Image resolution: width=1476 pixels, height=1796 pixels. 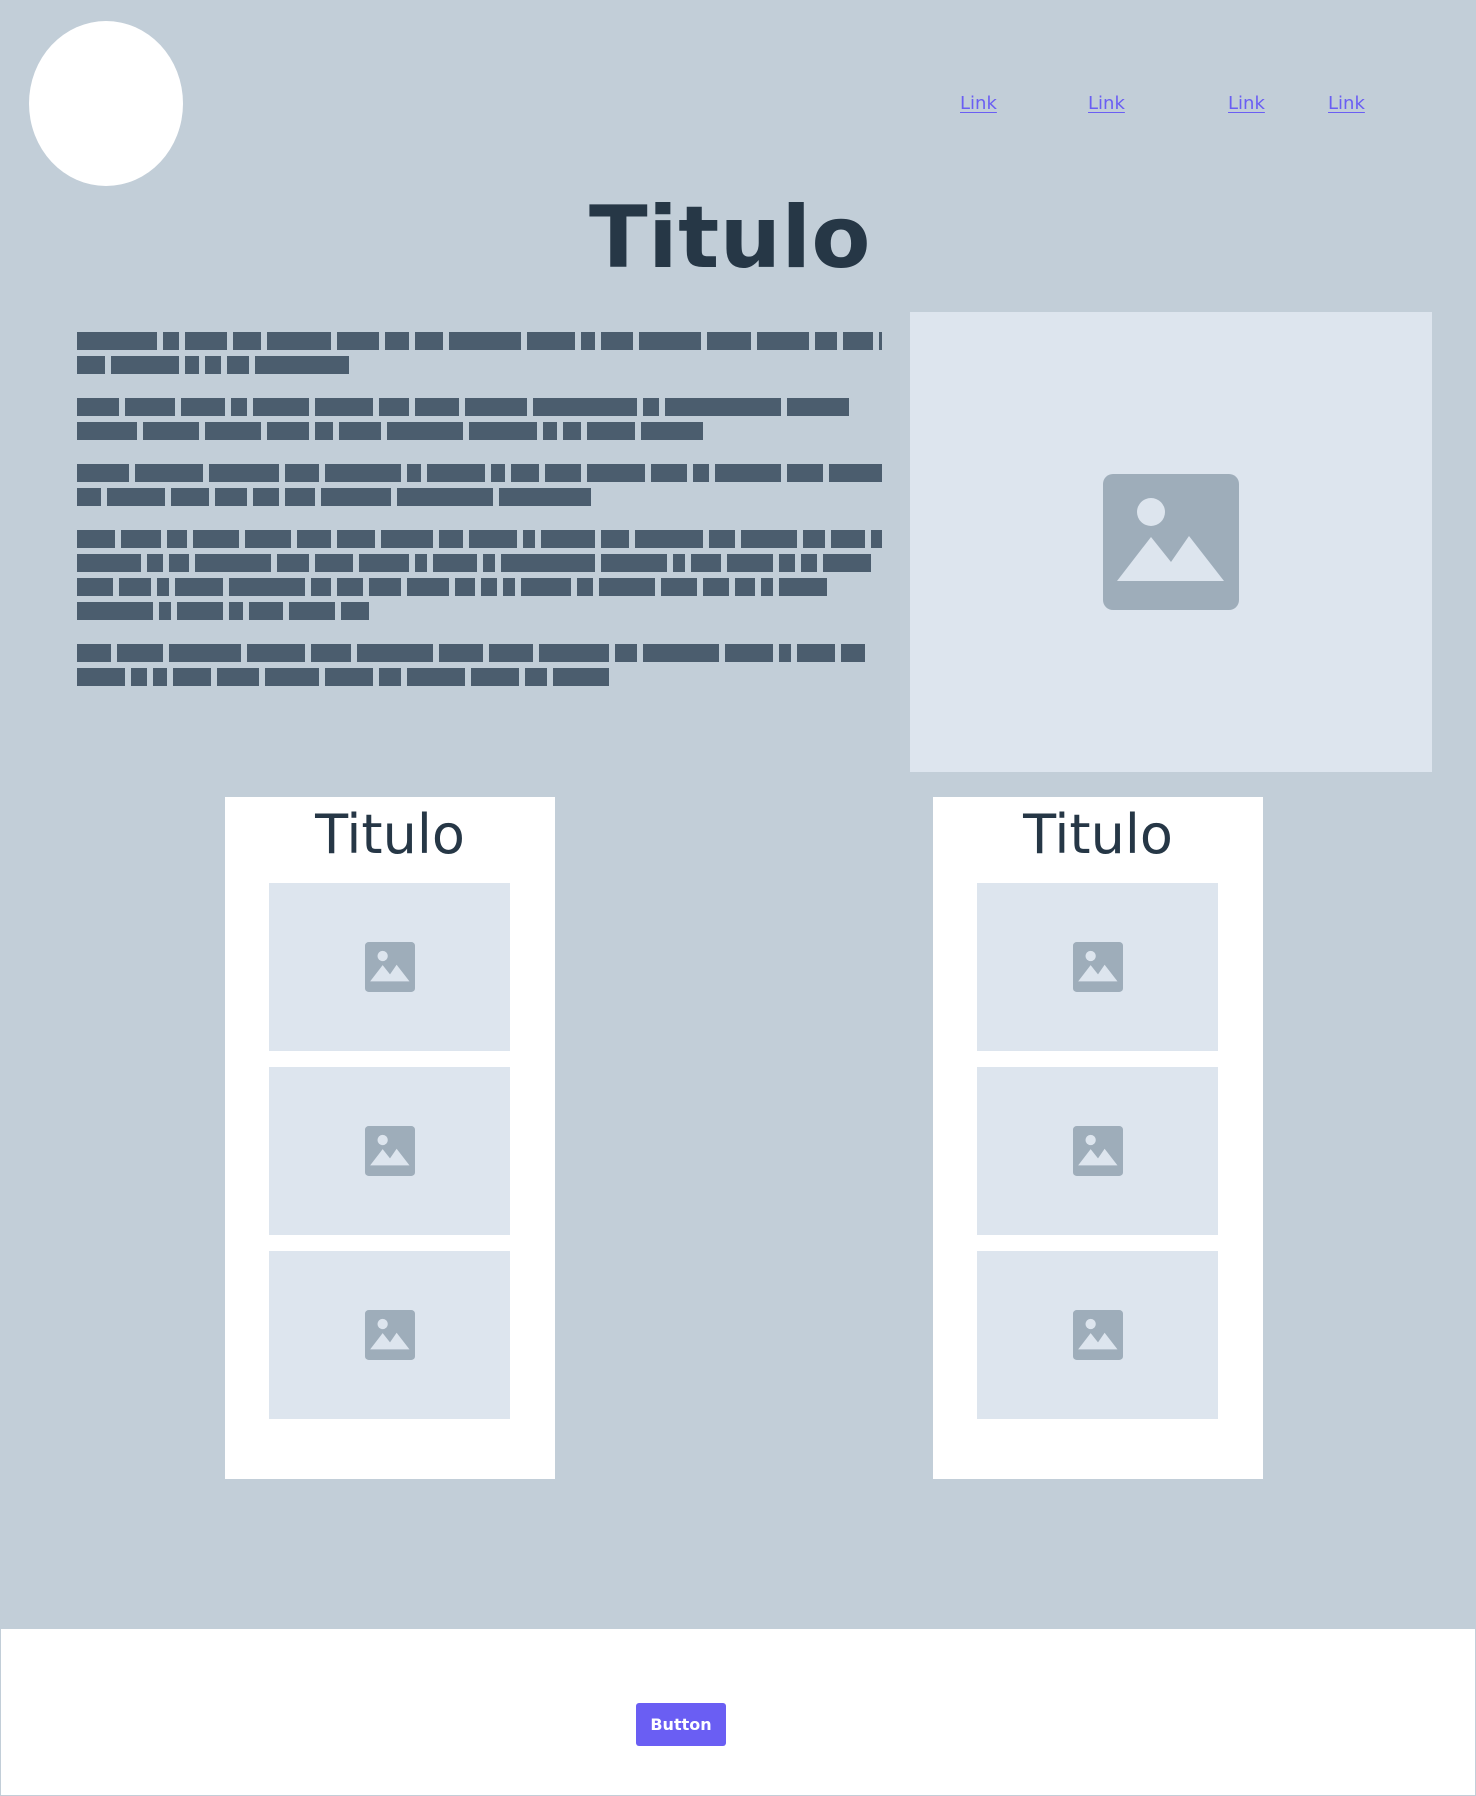 I want to click on nav-link-4: Link, so click(x=1346, y=103).